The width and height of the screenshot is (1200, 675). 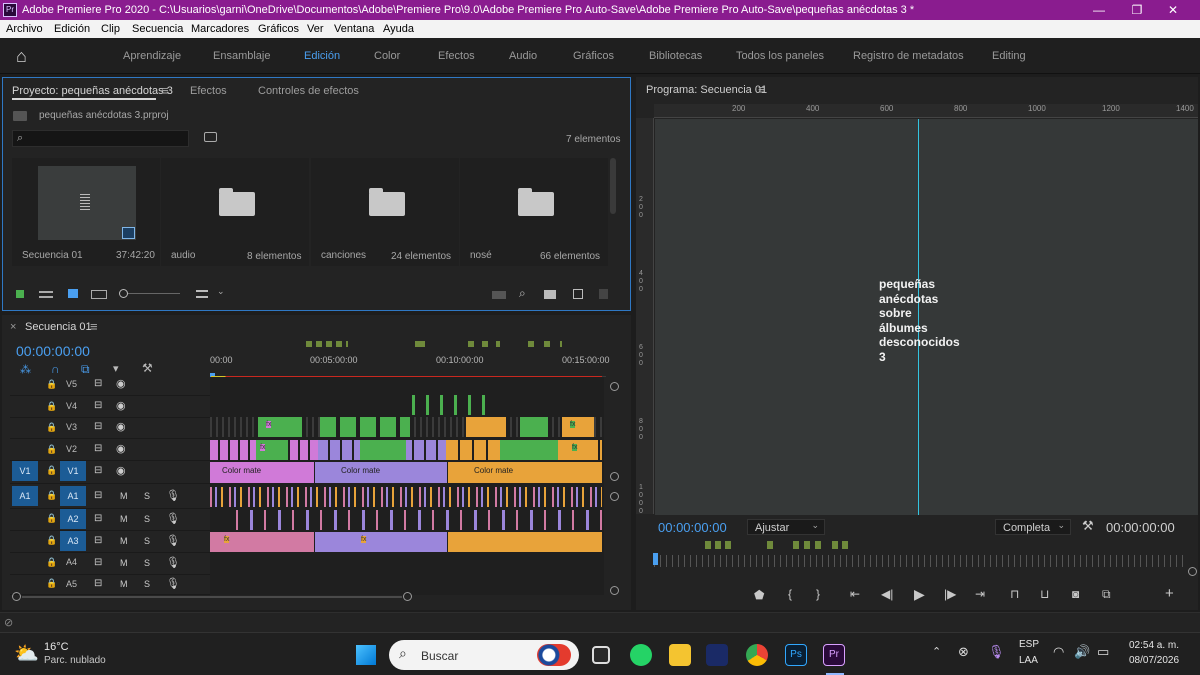 I want to click on track-target-a1: A1, so click(x=73, y=496).